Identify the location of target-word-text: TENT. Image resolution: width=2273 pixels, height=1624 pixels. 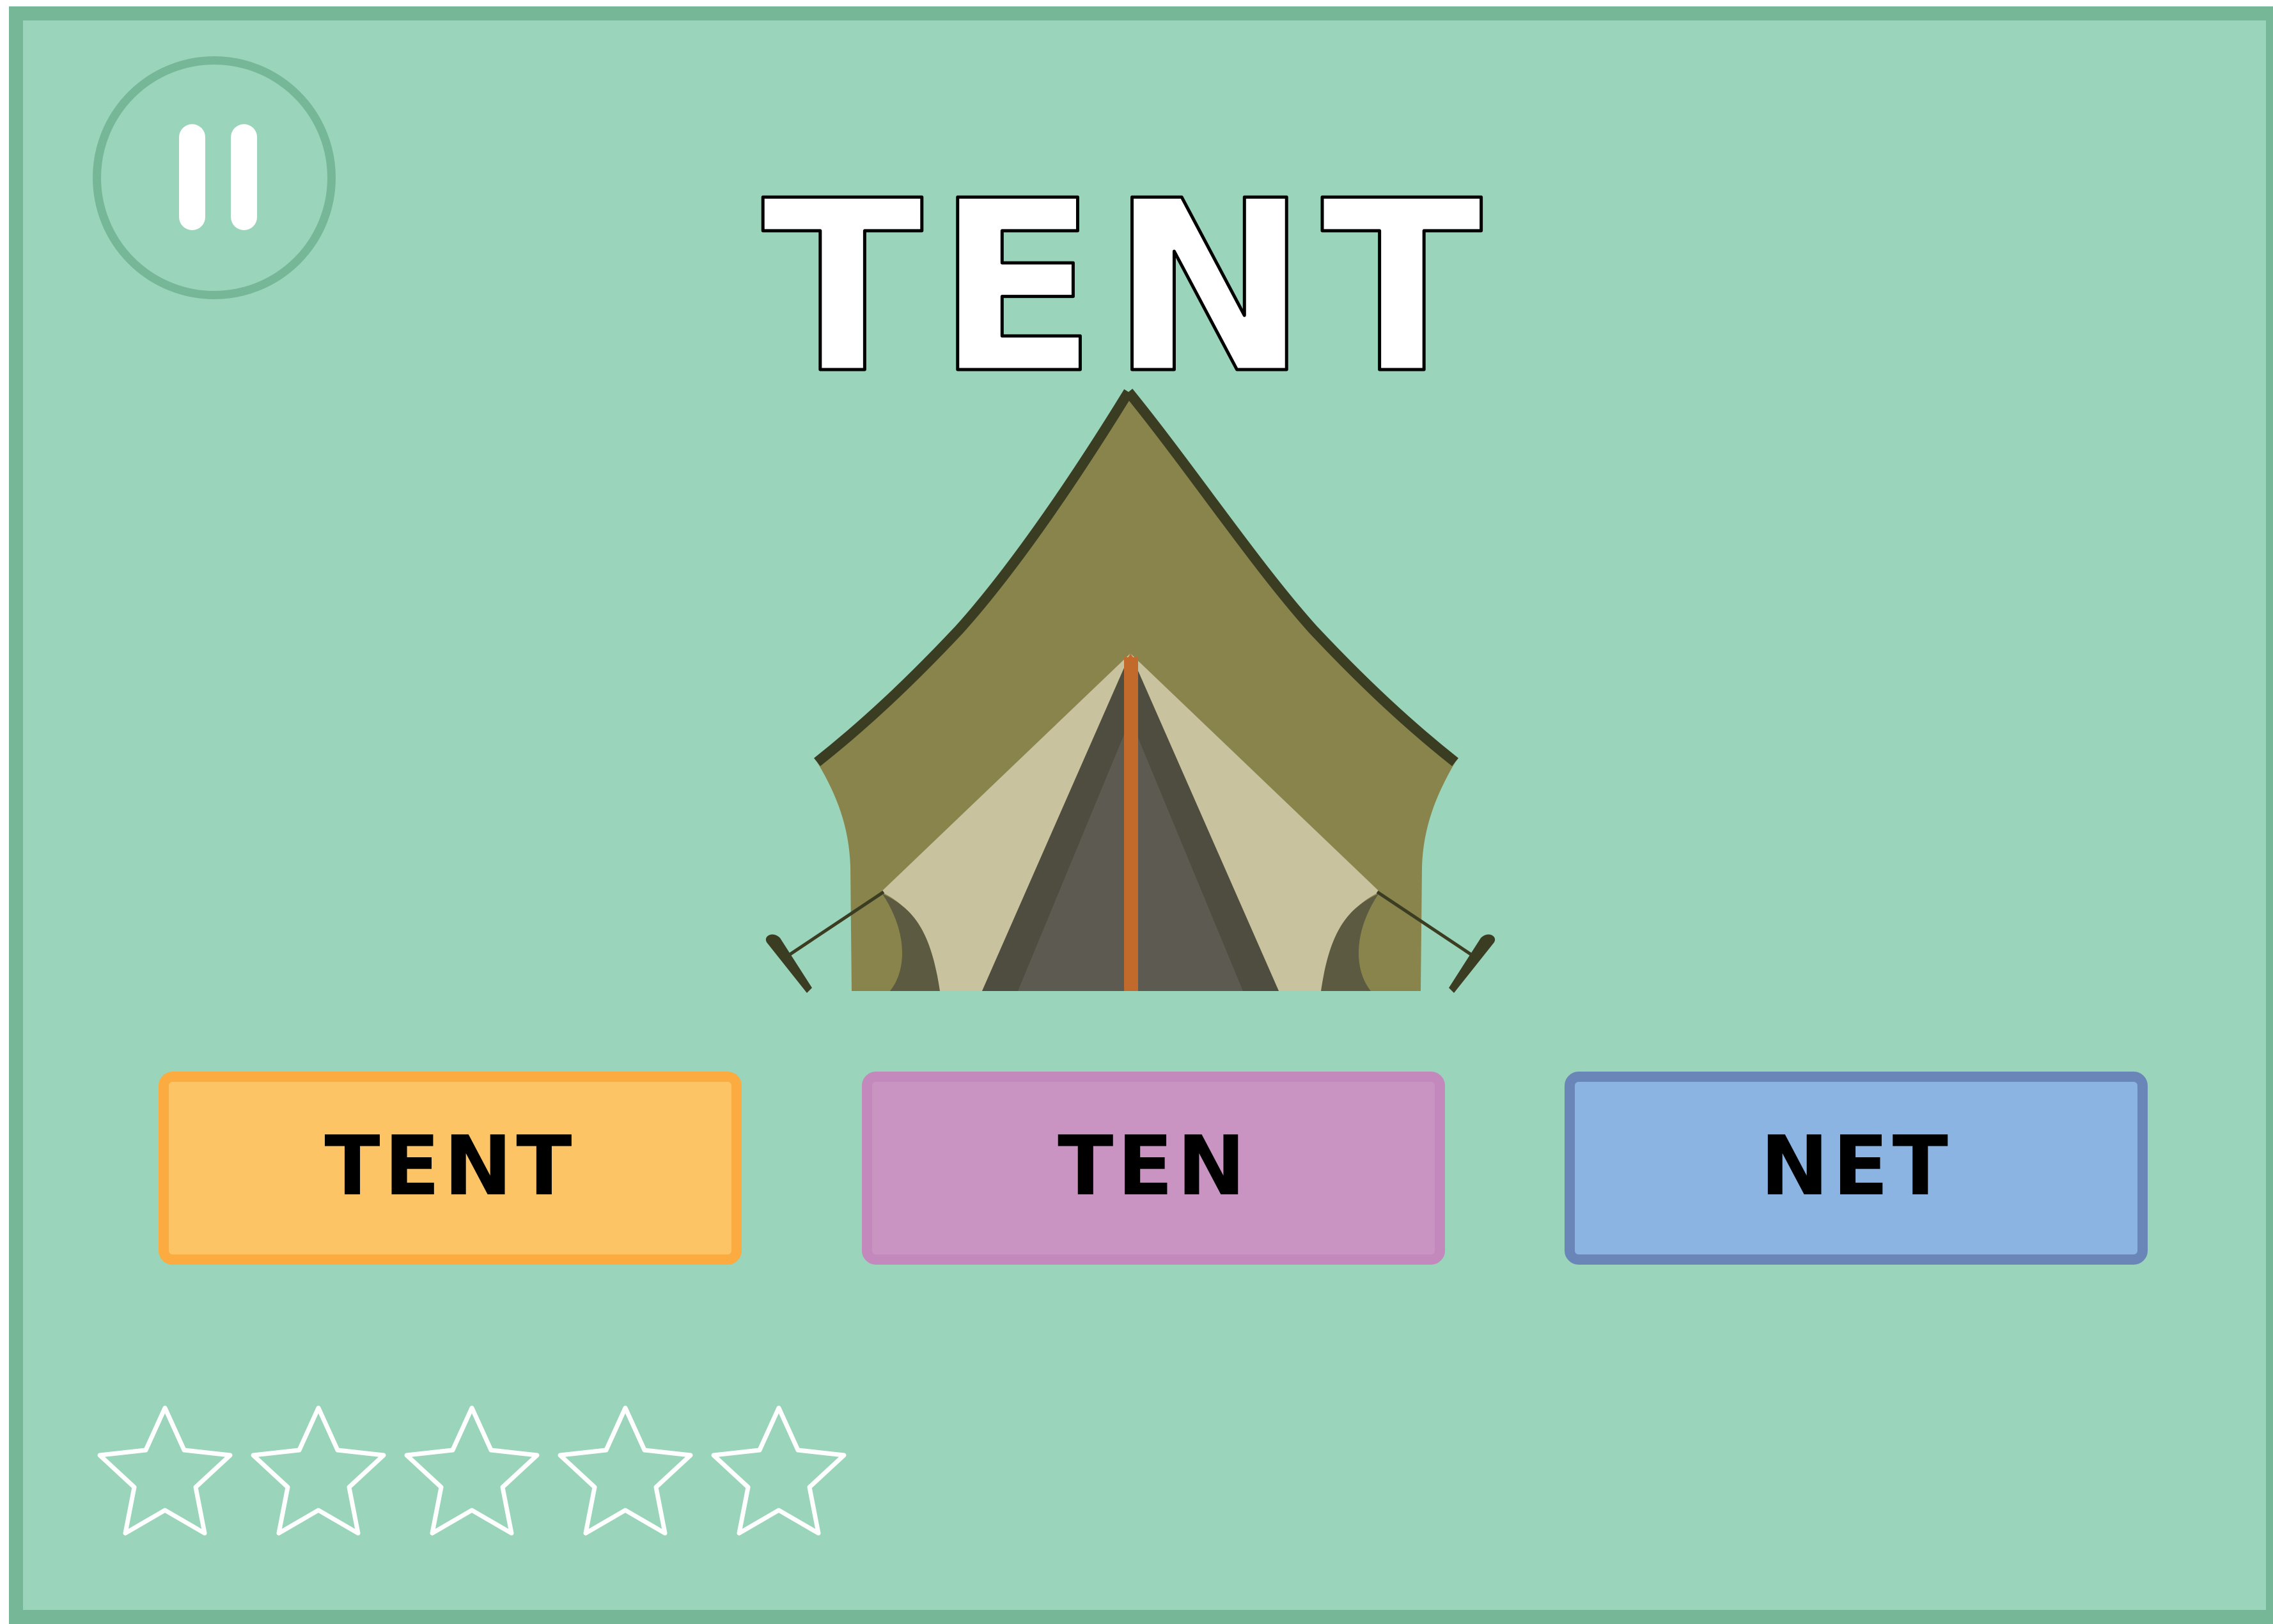
(1128, 281).